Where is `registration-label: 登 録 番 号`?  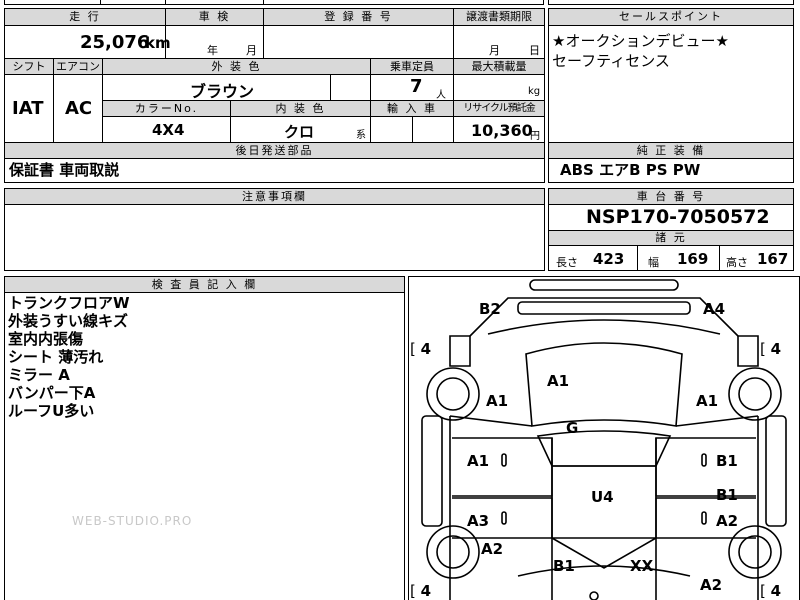
registration-label: 登 録 番 号 is located at coordinates (358, 17).